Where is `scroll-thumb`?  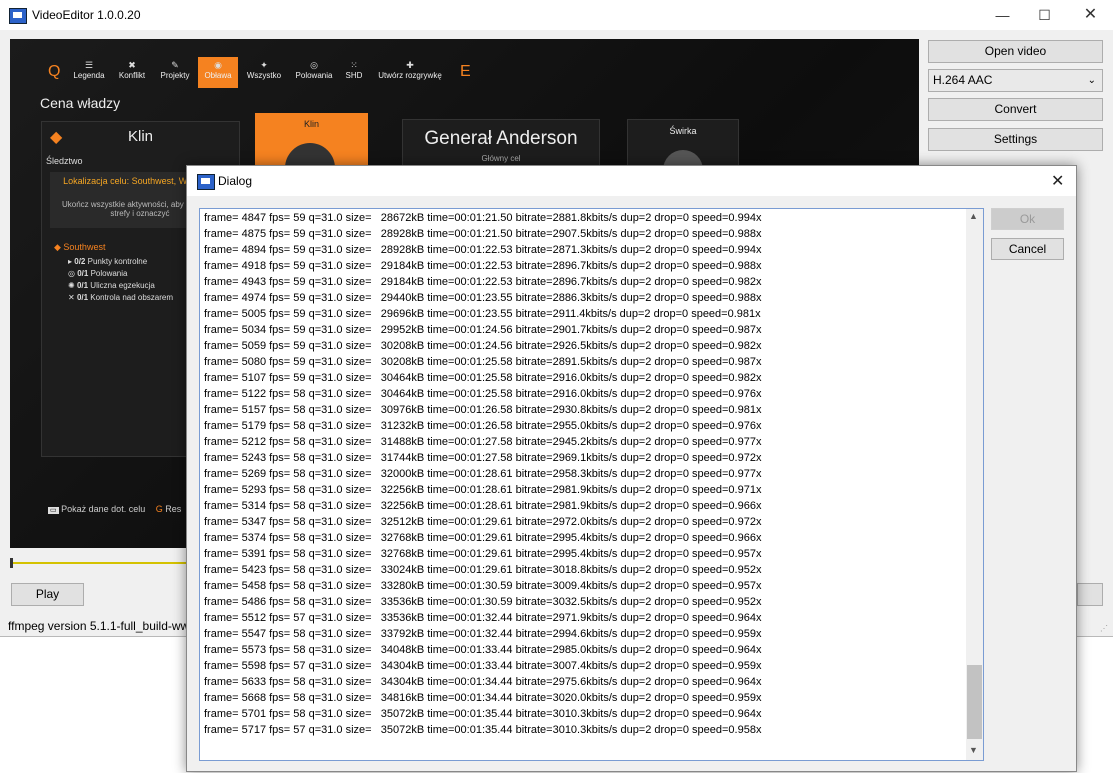 scroll-thumb is located at coordinates (974, 702).